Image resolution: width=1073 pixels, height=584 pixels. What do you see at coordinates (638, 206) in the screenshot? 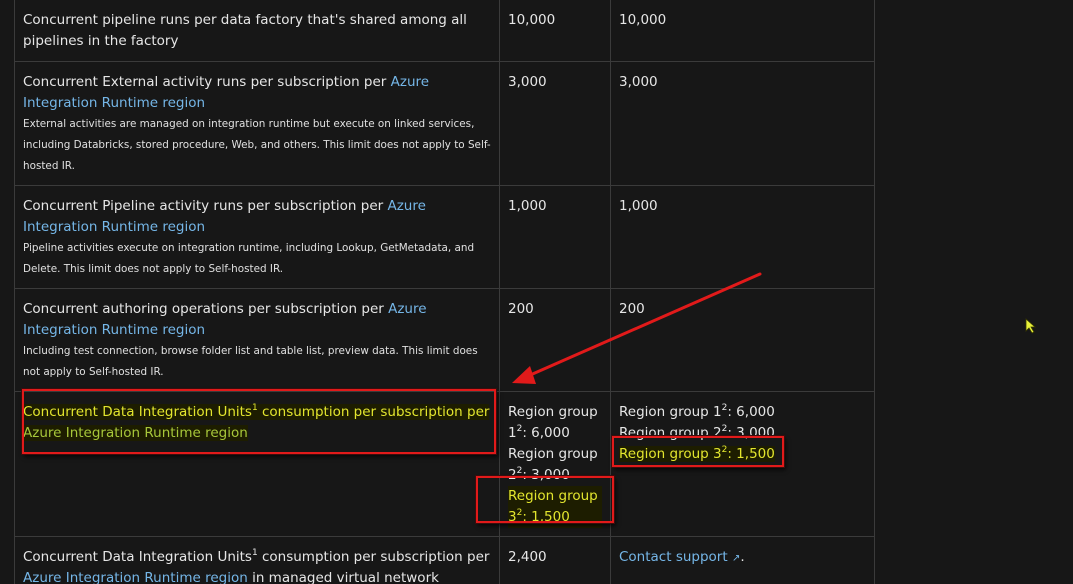
I see `maximum-limit: 1,000` at bounding box center [638, 206].